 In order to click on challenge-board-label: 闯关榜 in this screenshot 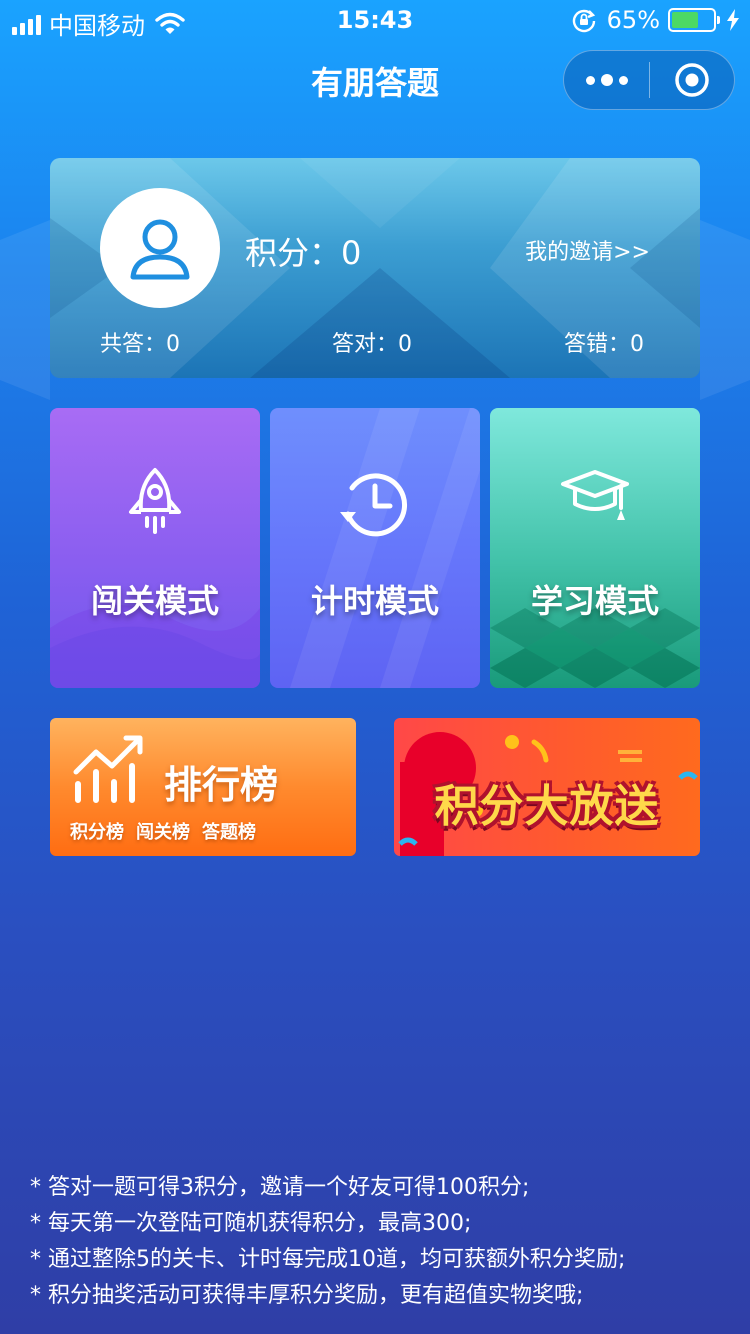, I will do `click(163, 832)`.